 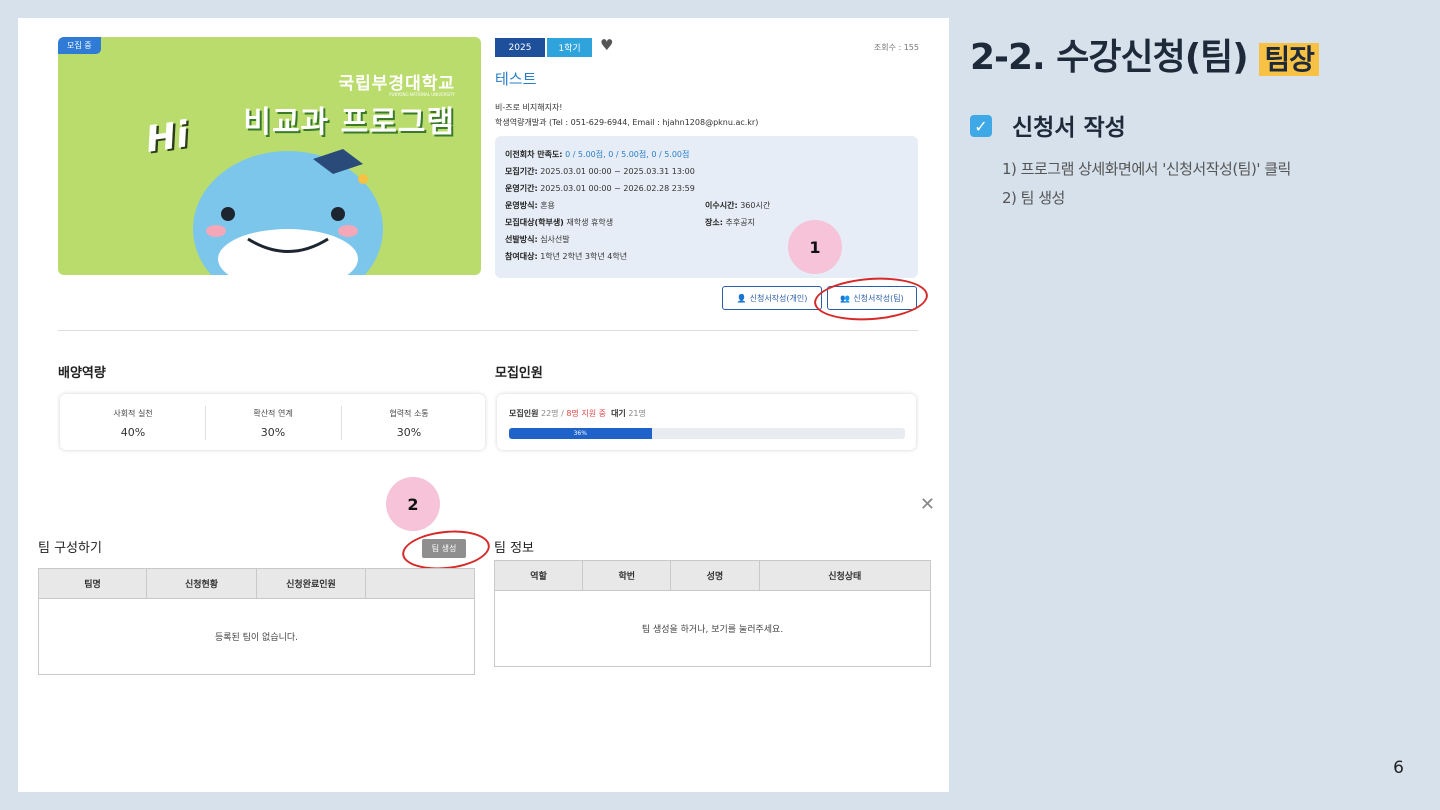 What do you see at coordinates (534, 222) in the screenshot?
I see `target-label: 모집대상(학부생)` at bounding box center [534, 222].